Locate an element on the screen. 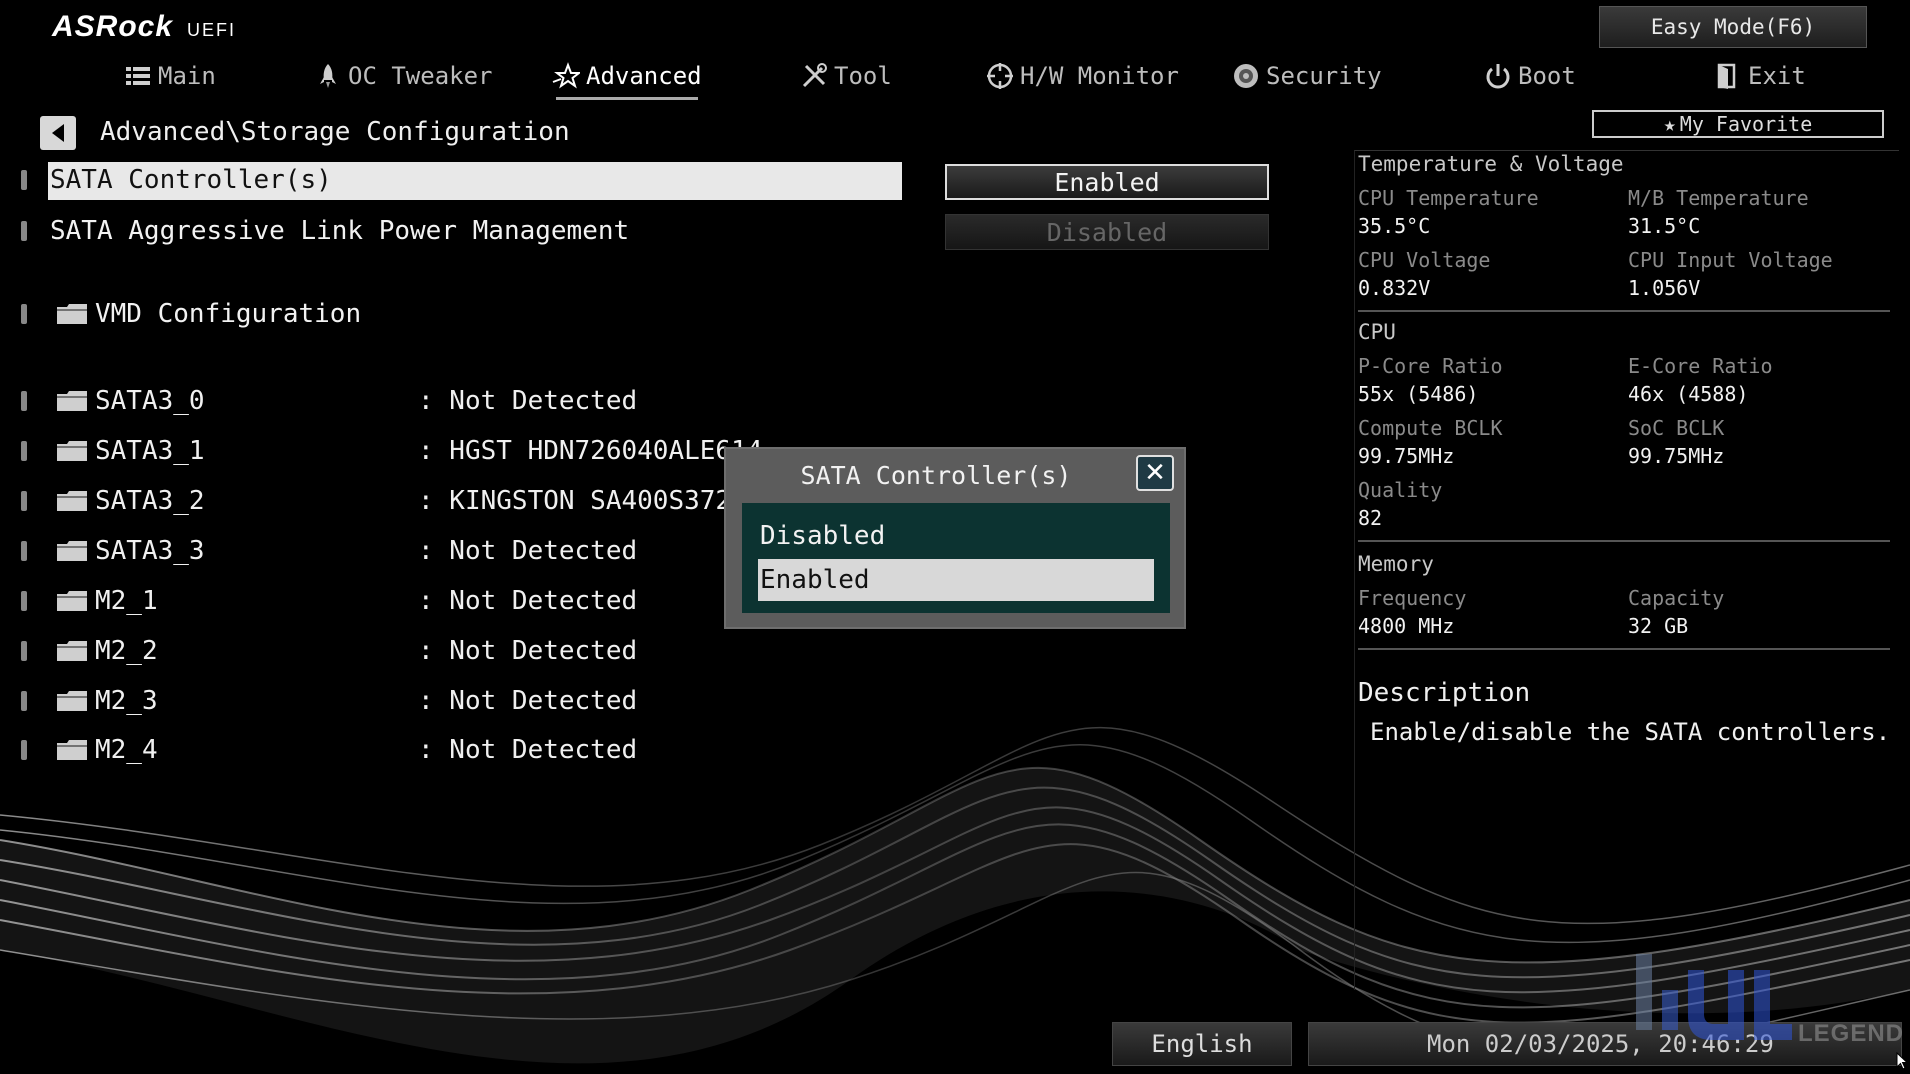 This screenshot has height=1074, width=1910. sata-alpm-setting: SATA Aggressive Link Power Management is located at coordinates (455, 231).